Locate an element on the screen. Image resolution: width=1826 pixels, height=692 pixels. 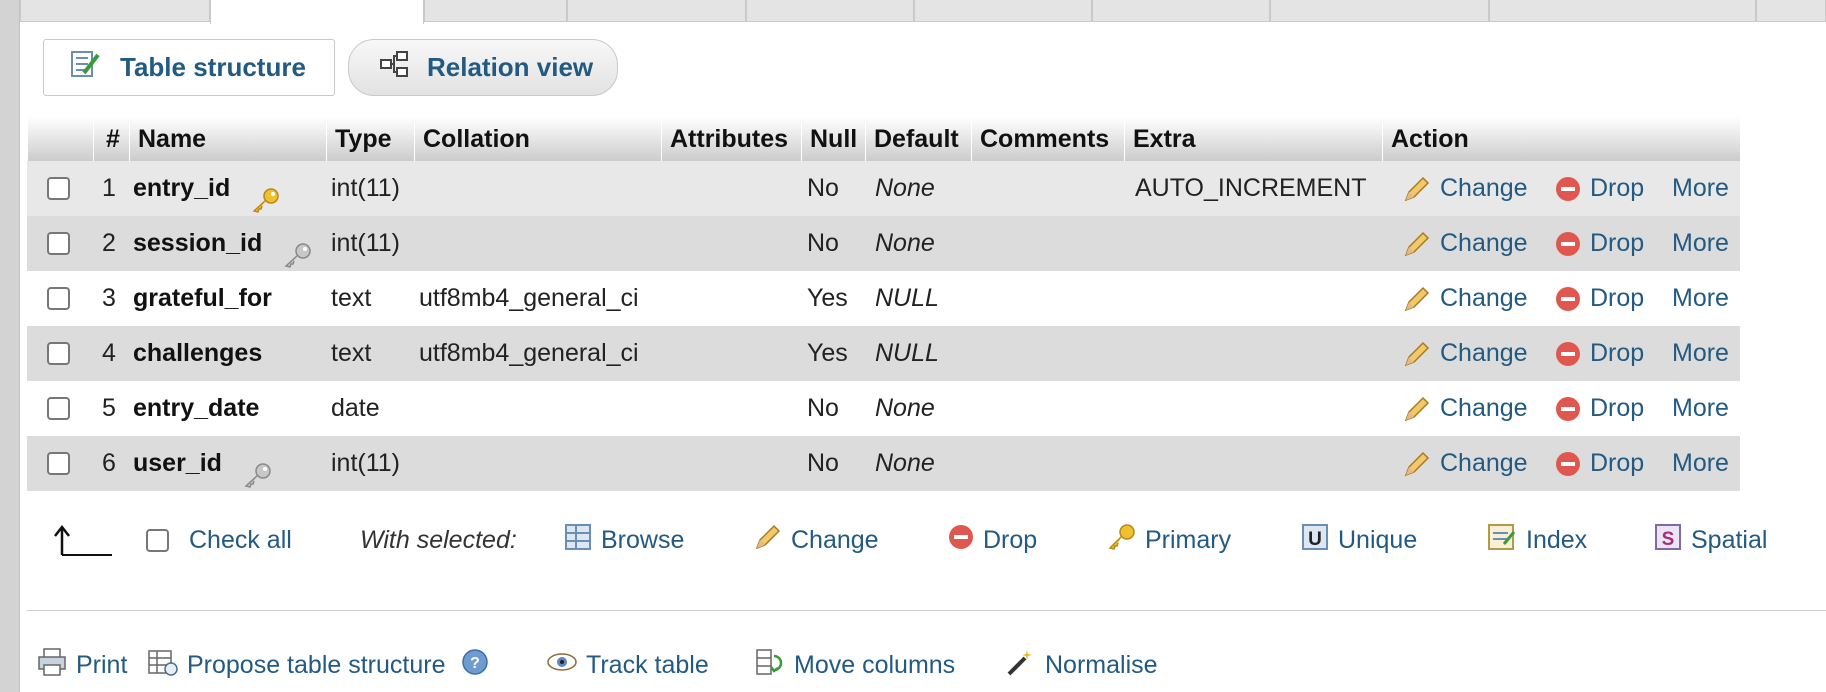
table-structure-button: Table structure is located at coordinates (189, 67).